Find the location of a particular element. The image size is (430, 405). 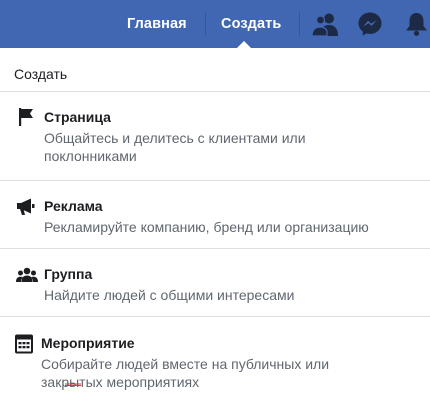

friends-icon is located at coordinates (326, 24).